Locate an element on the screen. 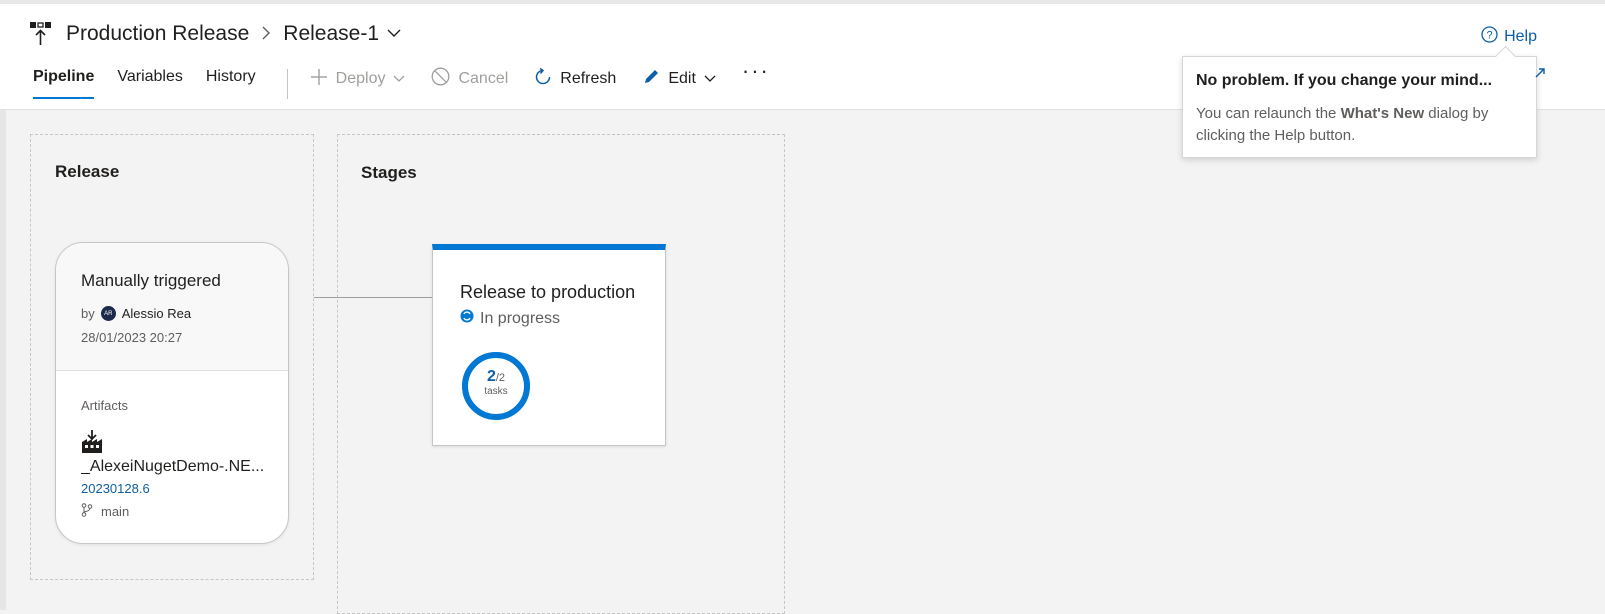  refresh-label: Refresh is located at coordinates (588, 78).